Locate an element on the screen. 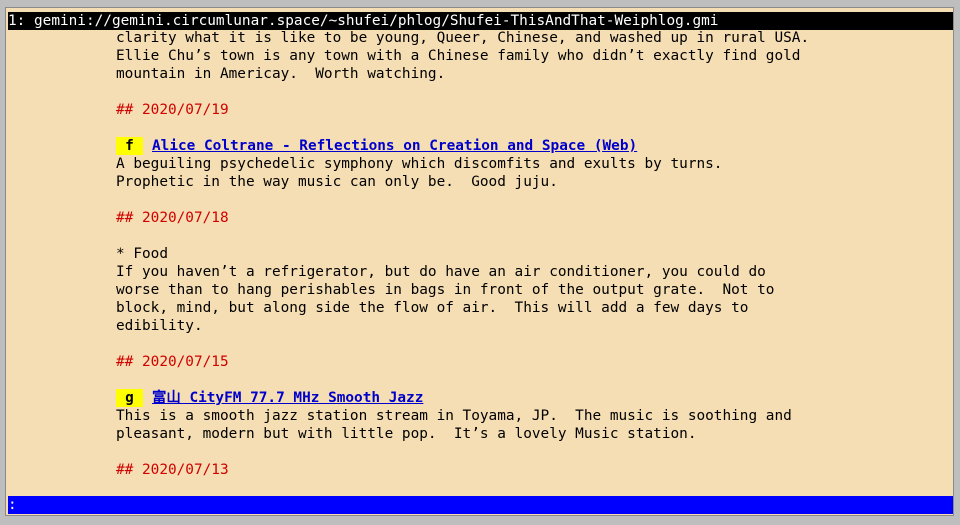  date-heading: ## 2020/07/18 is located at coordinates (172, 218).